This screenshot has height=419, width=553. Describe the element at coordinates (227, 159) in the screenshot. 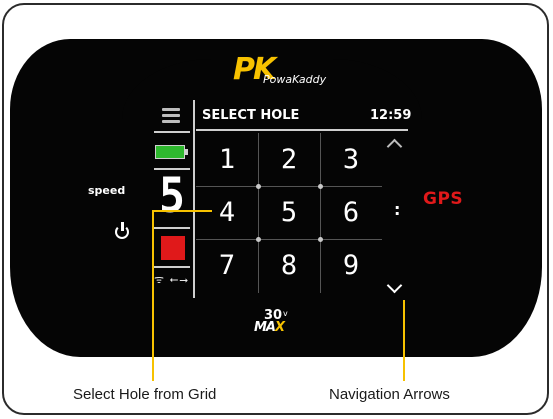

I see `hole-button-1: 1` at that location.